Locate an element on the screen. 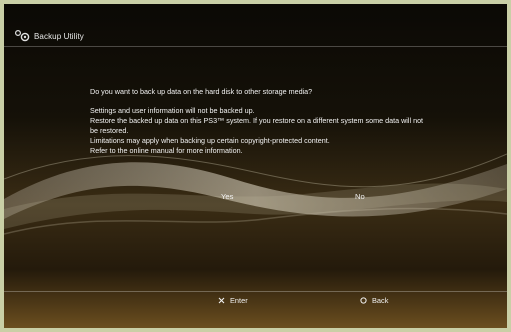 The image size is (511, 332). circle-icon is located at coordinates (363, 300).